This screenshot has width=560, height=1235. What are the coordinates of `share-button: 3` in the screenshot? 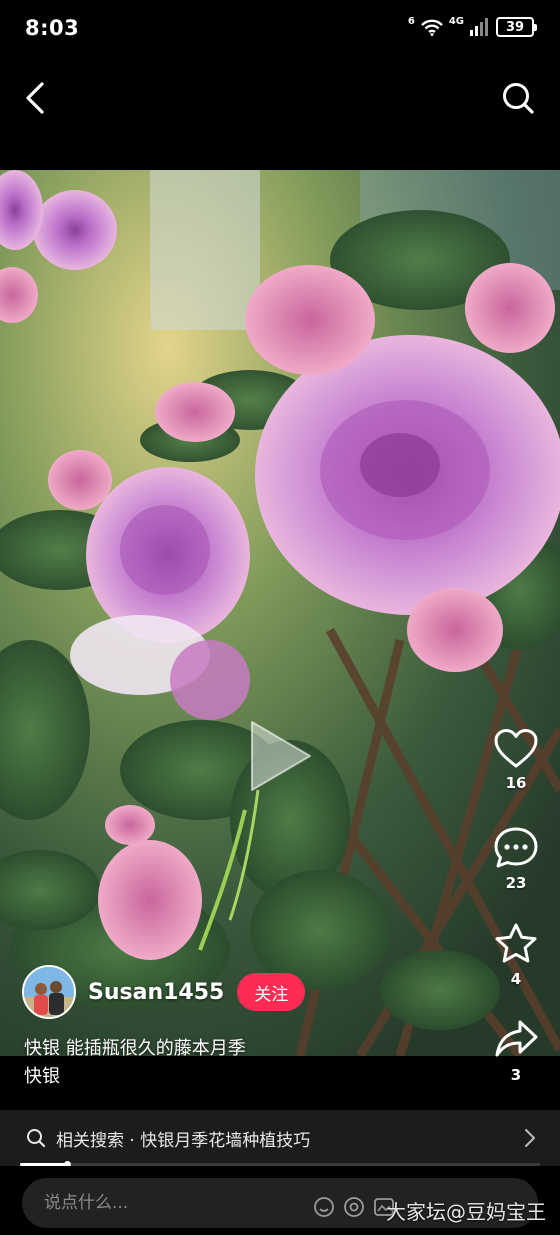 It's located at (516, 1051).